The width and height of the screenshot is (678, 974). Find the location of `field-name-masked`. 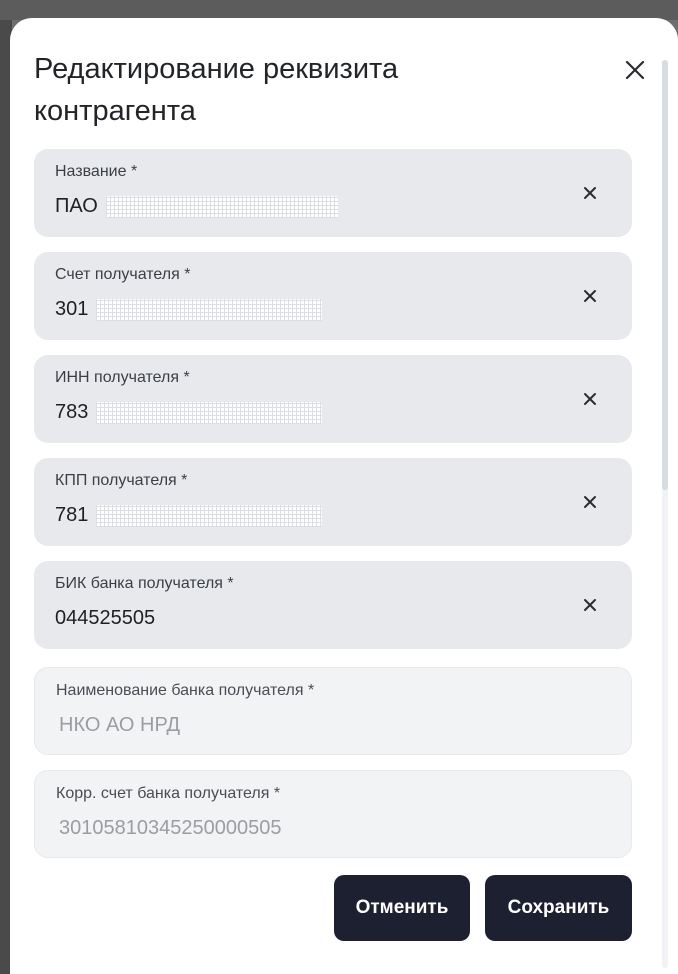

field-name-masked is located at coordinates (221, 206).